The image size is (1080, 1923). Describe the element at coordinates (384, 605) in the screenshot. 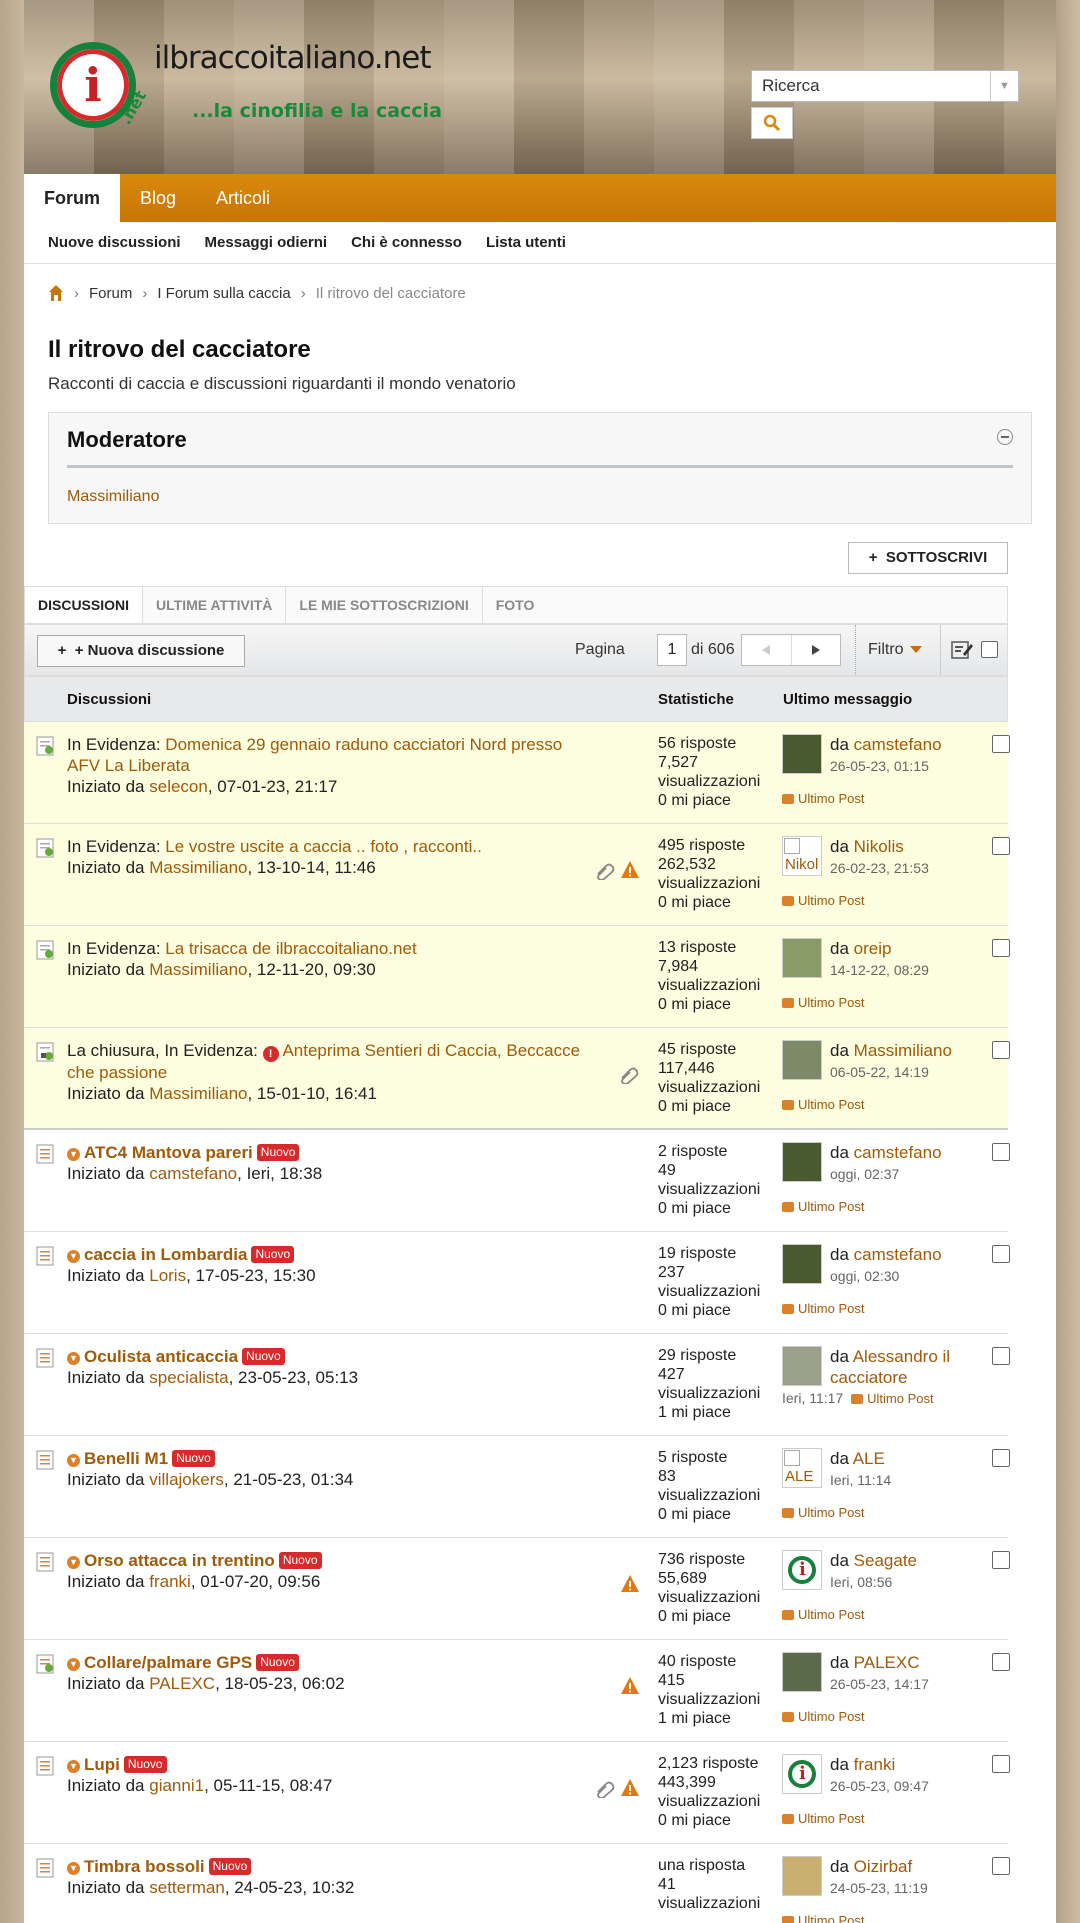

I see `tab-sottoscrizioni: LE MIE SOTTOSCRIZIONI` at that location.